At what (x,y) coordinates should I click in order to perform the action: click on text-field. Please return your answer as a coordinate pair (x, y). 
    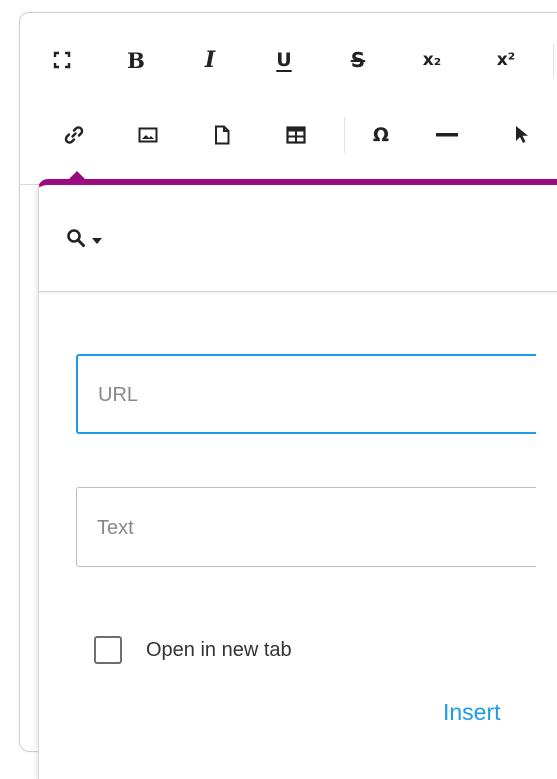
    Looking at the image, I should click on (306, 527).